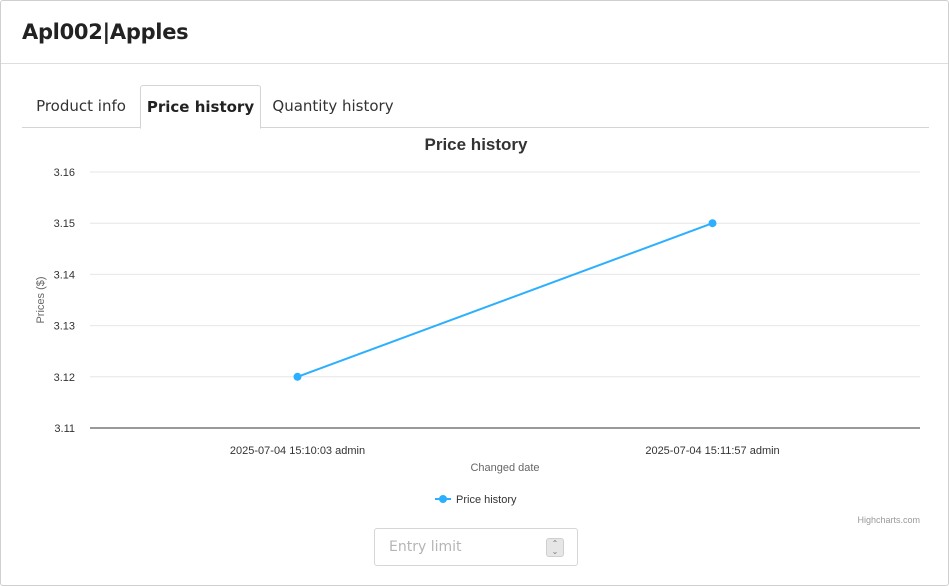 The image size is (949, 586). Describe the element at coordinates (64, 224) in the screenshot. I see `y-tick-label: 3.15` at that location.